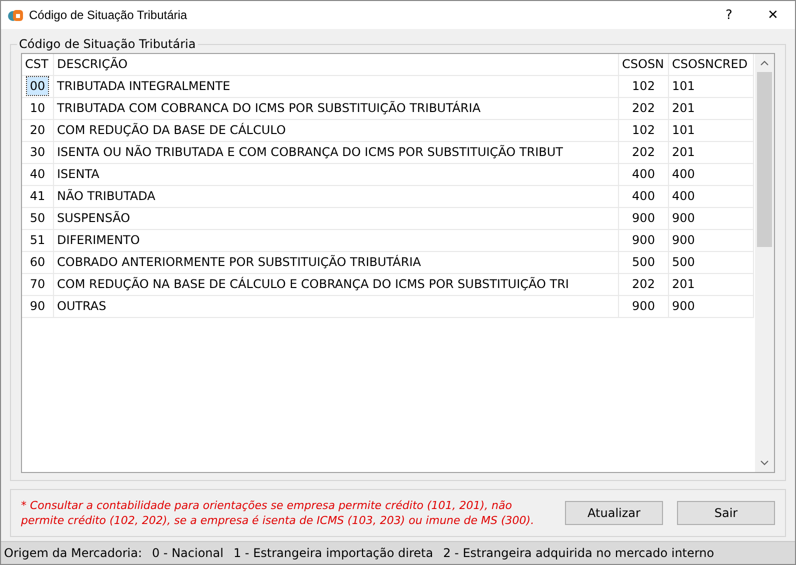  What do you see at coordinates (644, 64) in the screenshot?
I see `column-header: CSOSN` at bounding box center [644, 64].